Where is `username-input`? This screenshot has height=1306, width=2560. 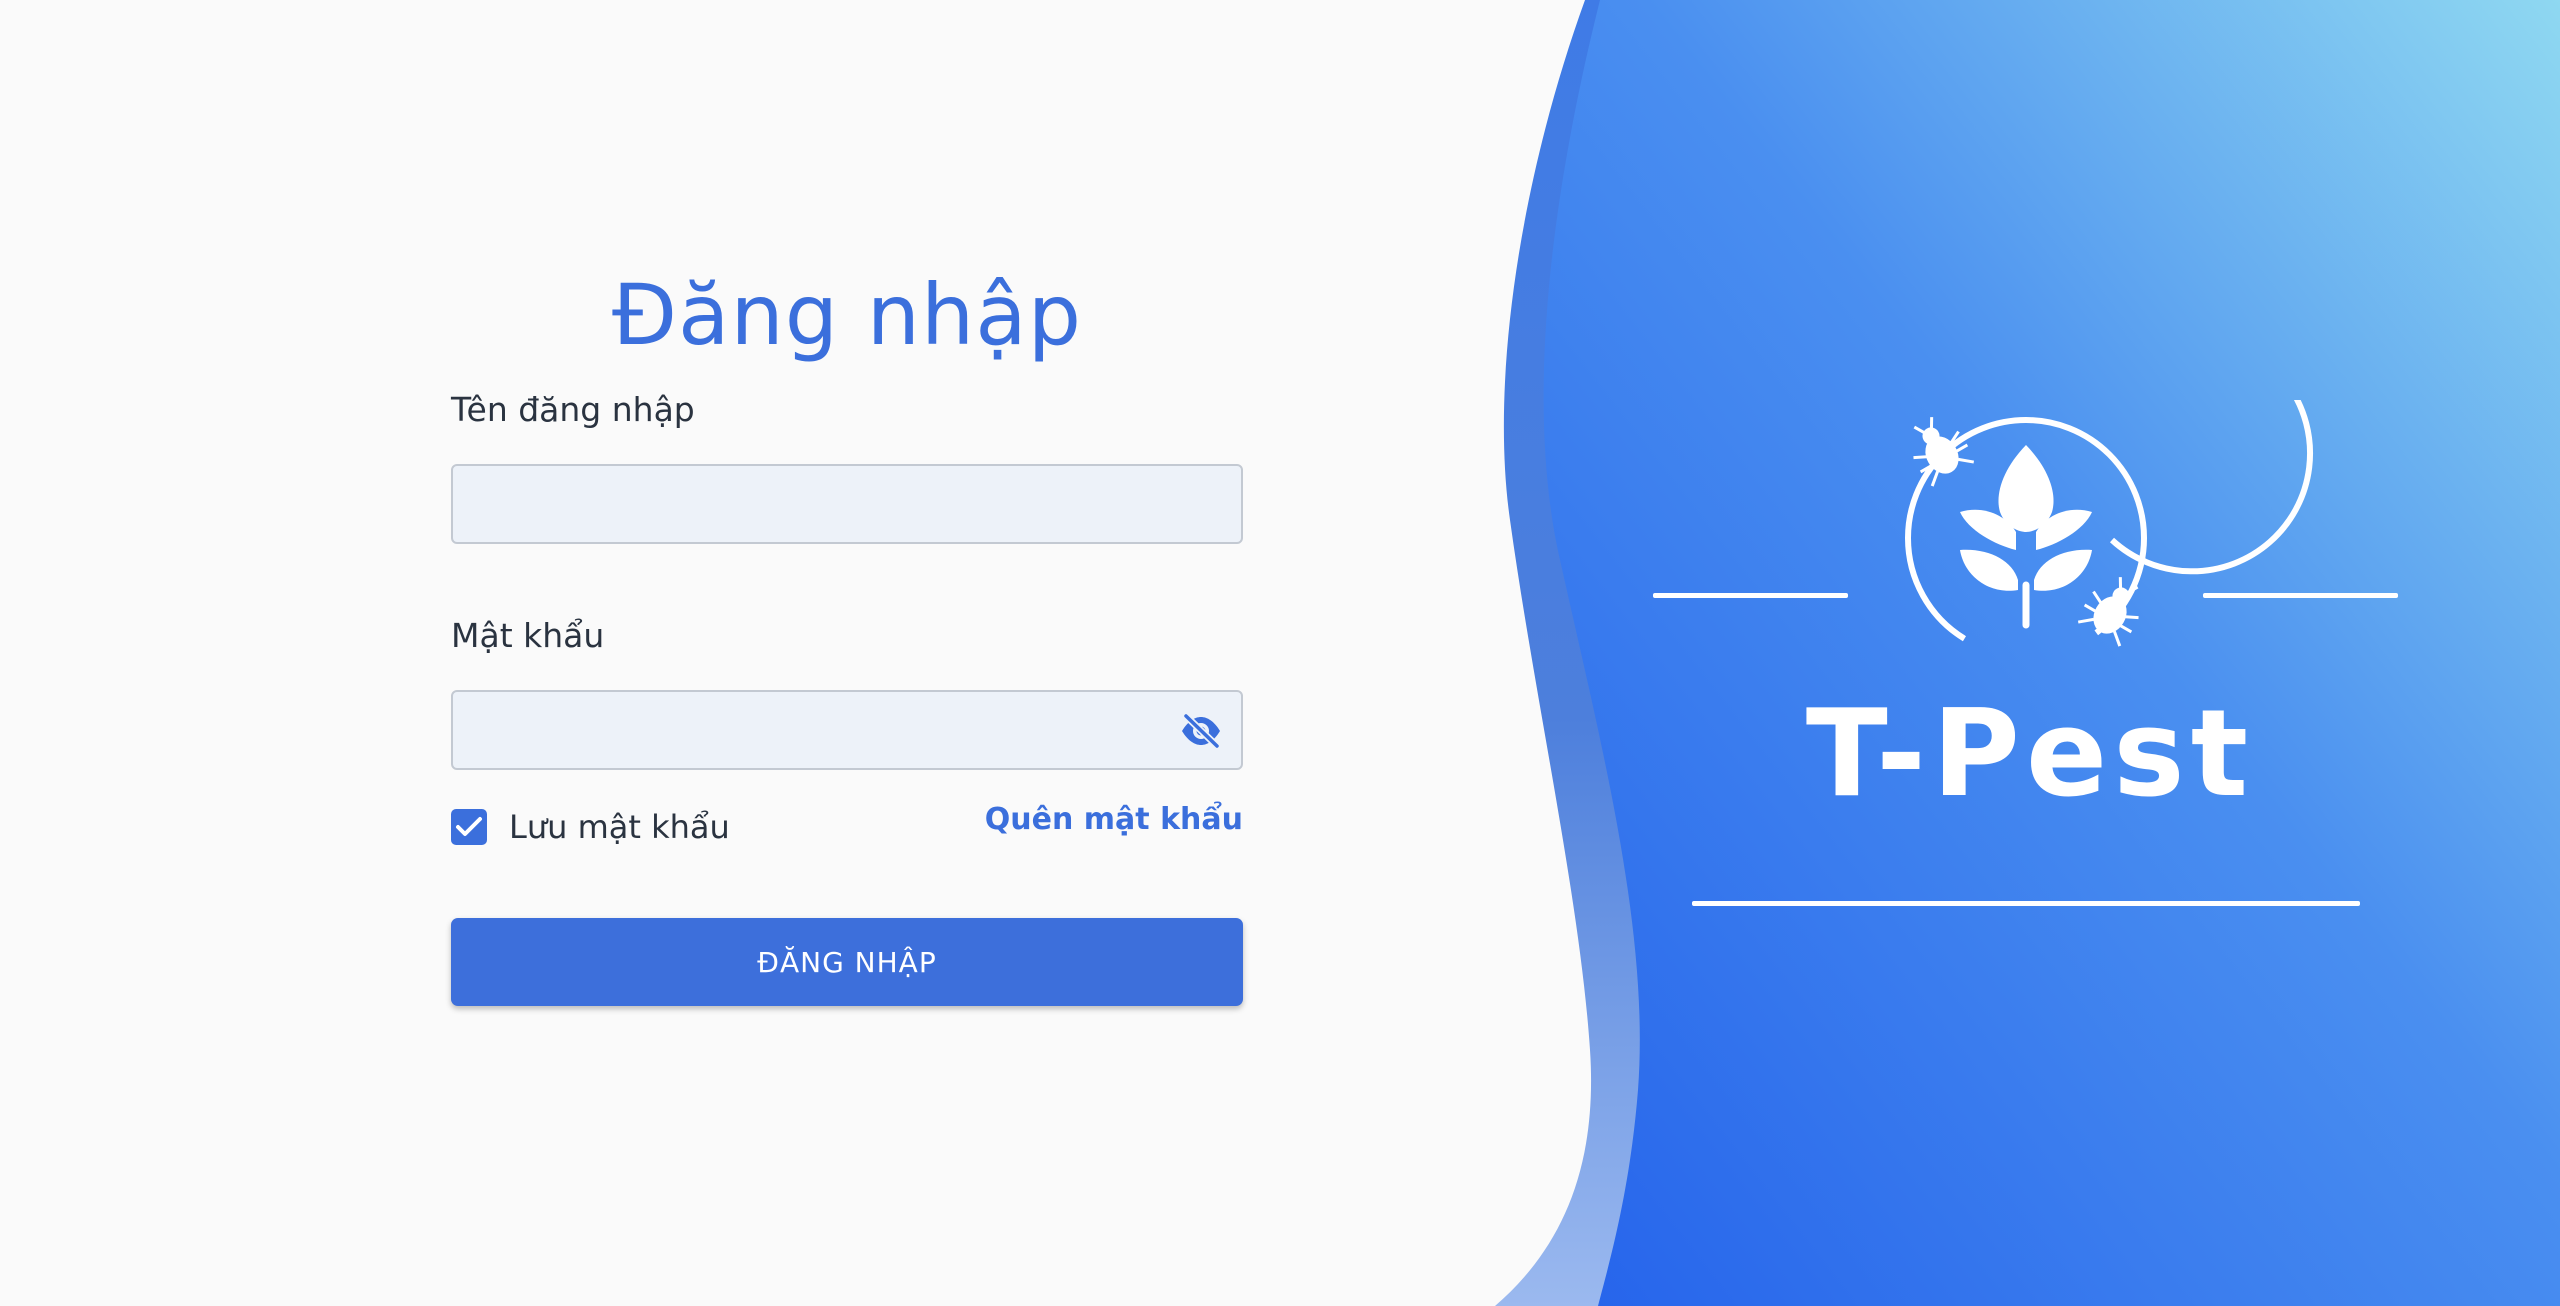 username-input is located at coordinates (847, 504).